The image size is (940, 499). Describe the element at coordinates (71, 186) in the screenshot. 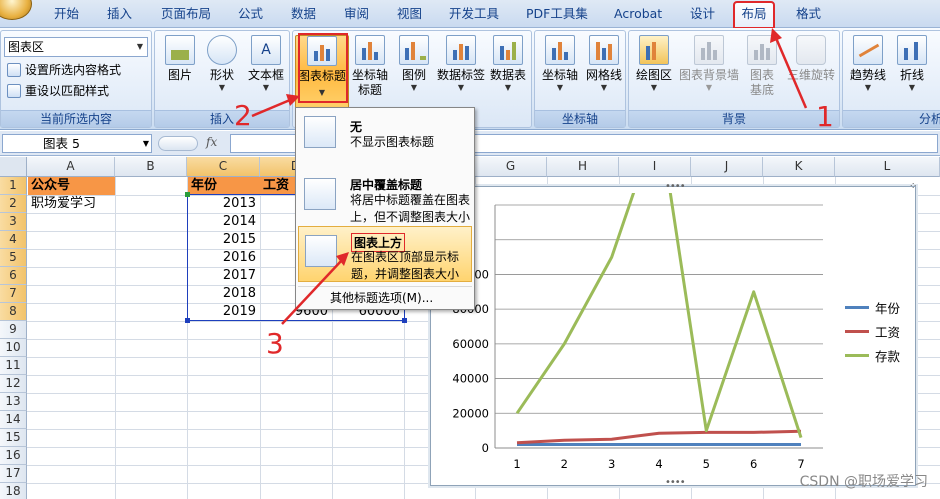

I see `cell-a1: 公众号` at that location.